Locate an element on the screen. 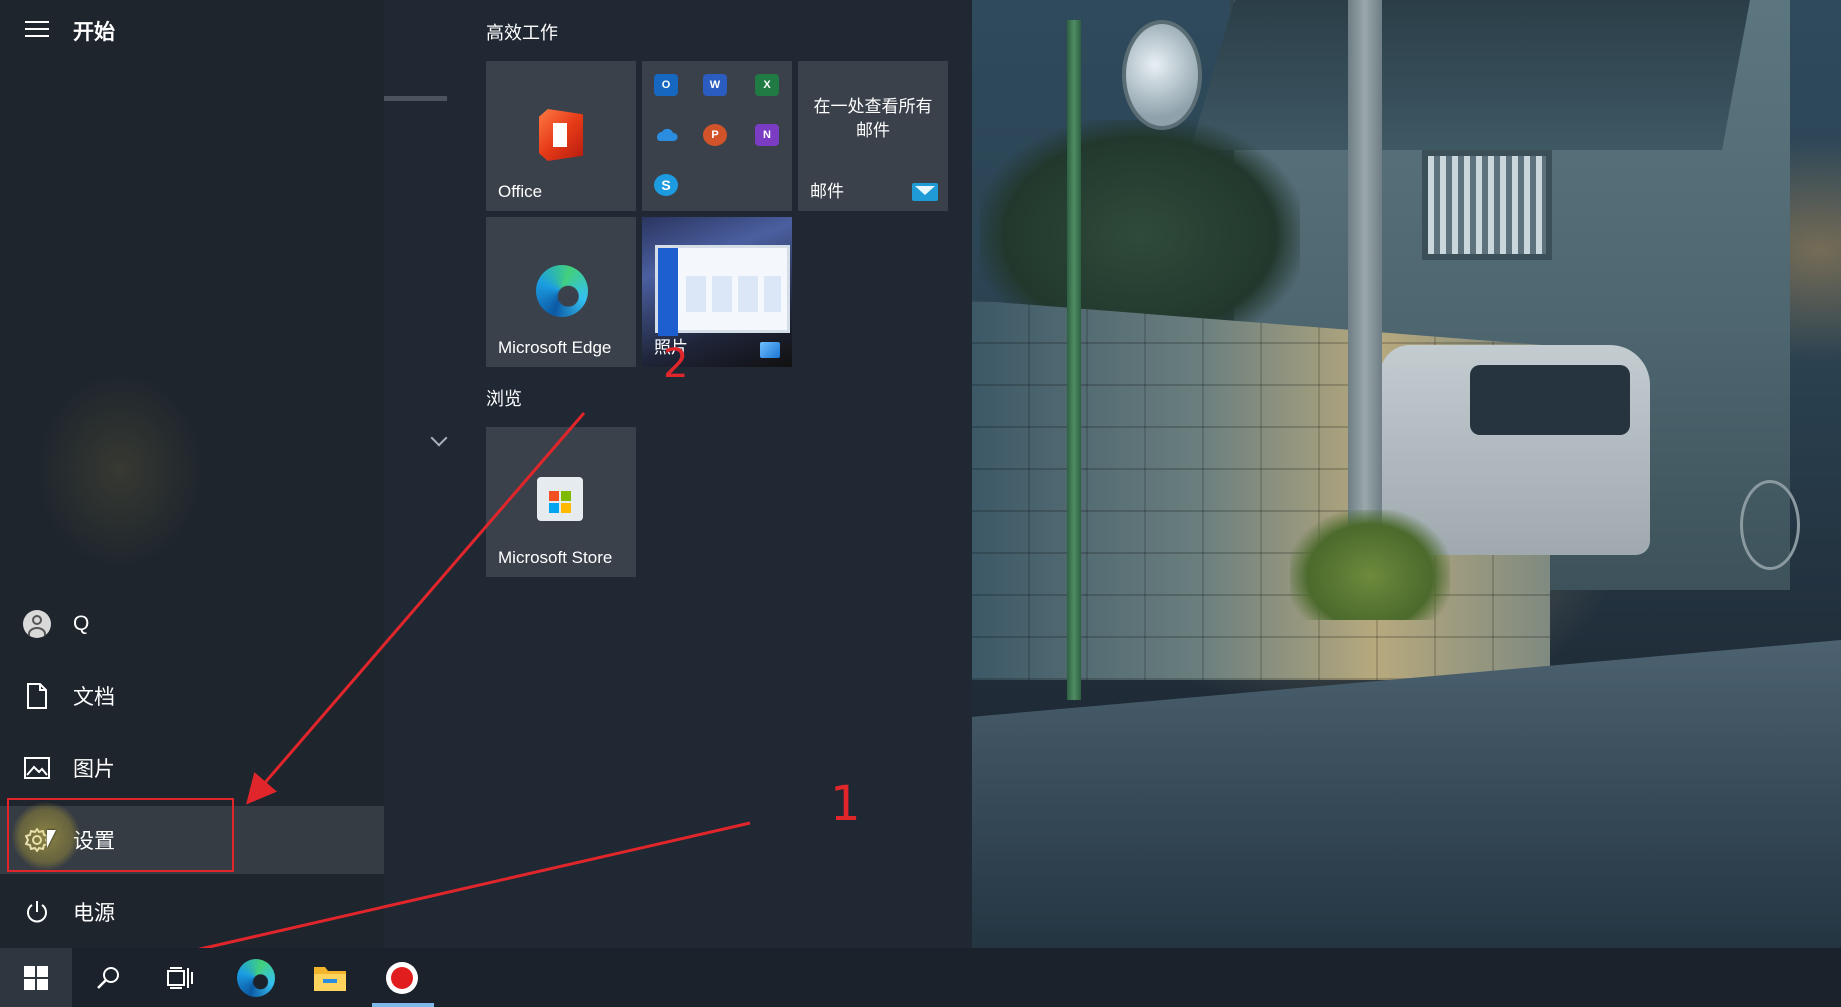  task-view-button is located at coordinates (180, 977).